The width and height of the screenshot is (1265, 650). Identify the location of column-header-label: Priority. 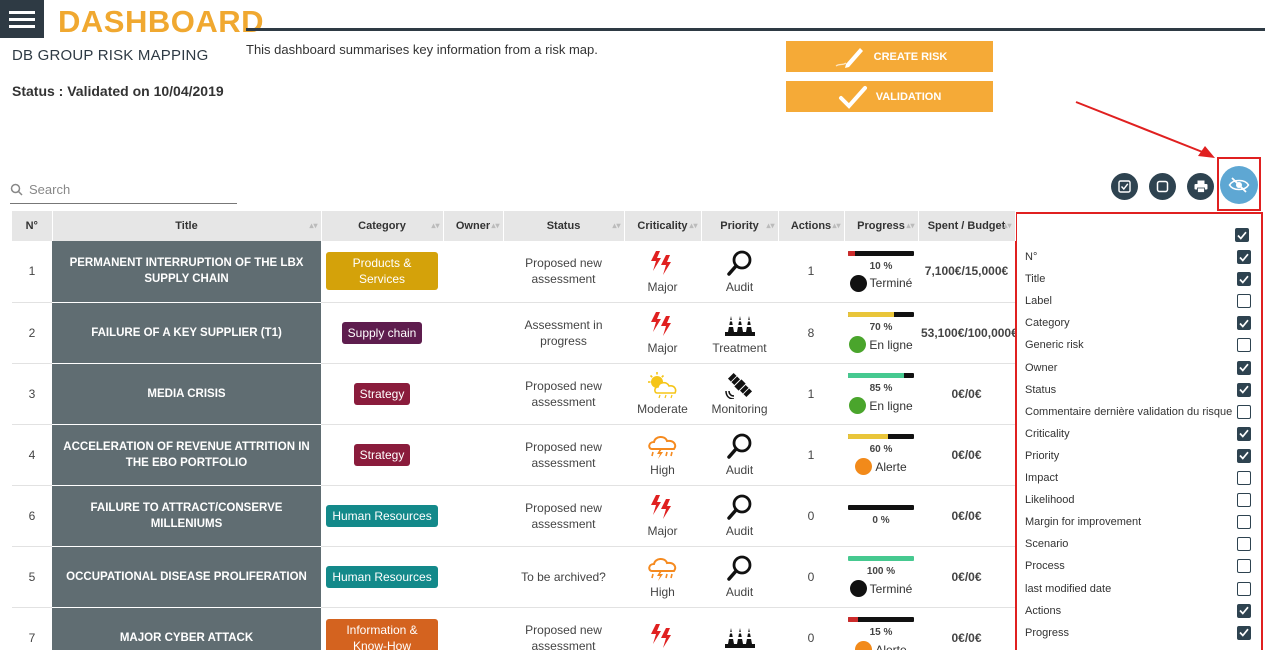
(739, 226).